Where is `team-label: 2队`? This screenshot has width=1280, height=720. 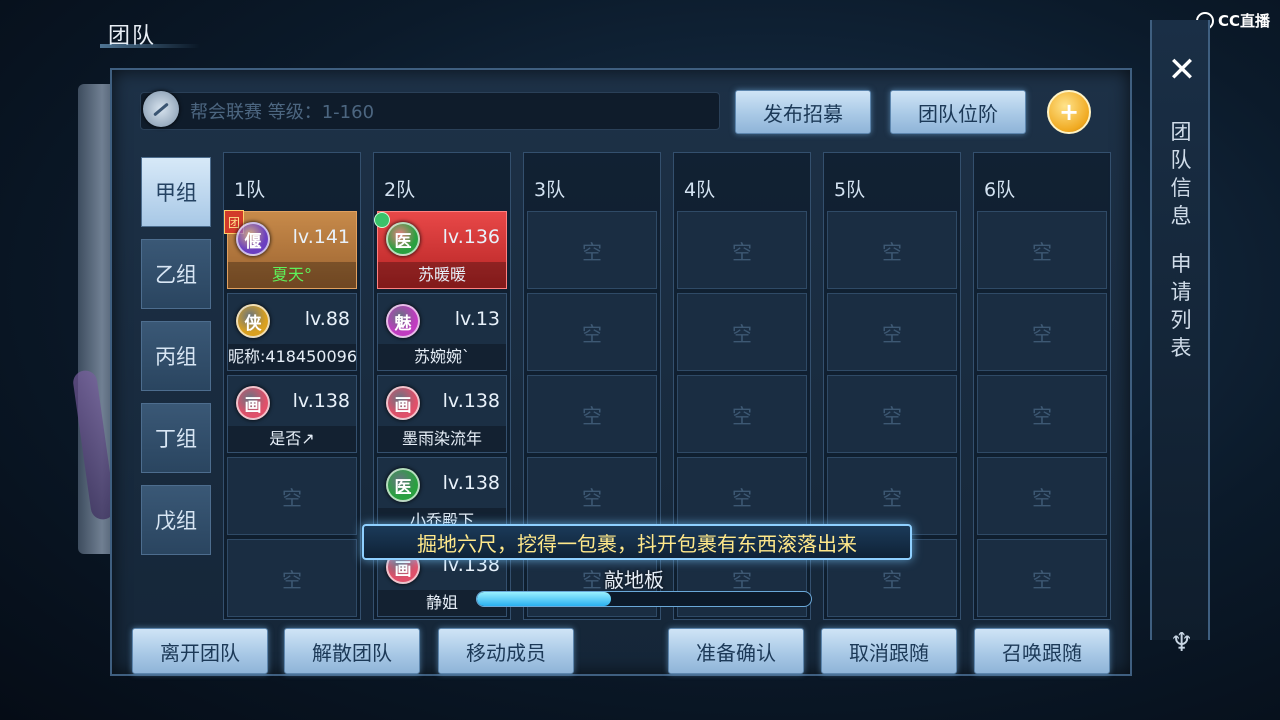
team-label: 2队 is located at coordinates (400, 190).